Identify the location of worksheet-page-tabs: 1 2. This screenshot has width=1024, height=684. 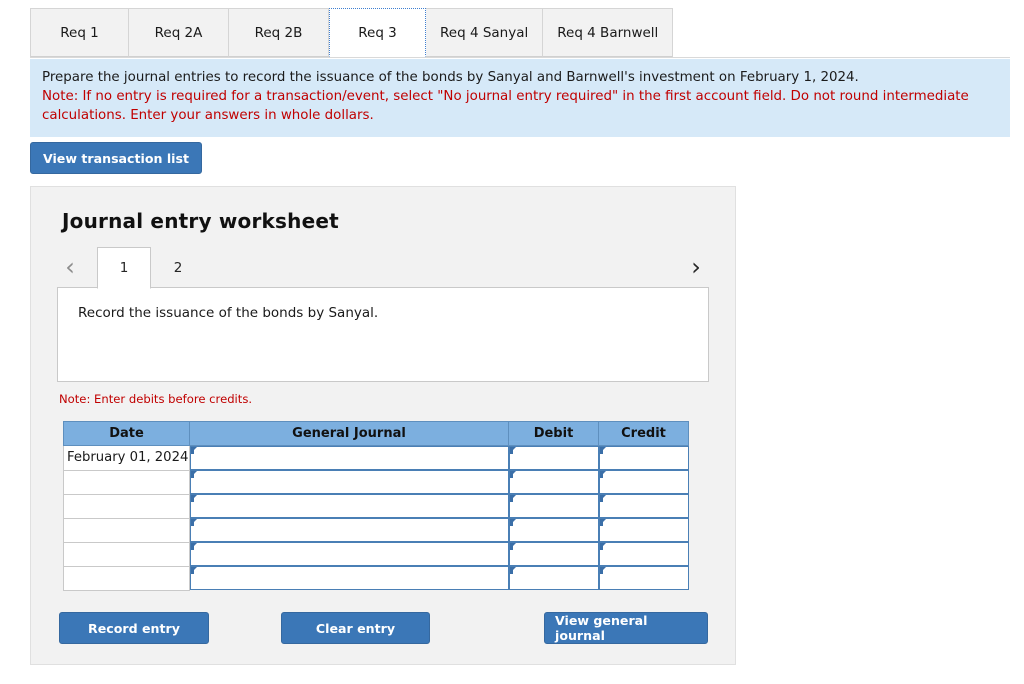
(151, 267).